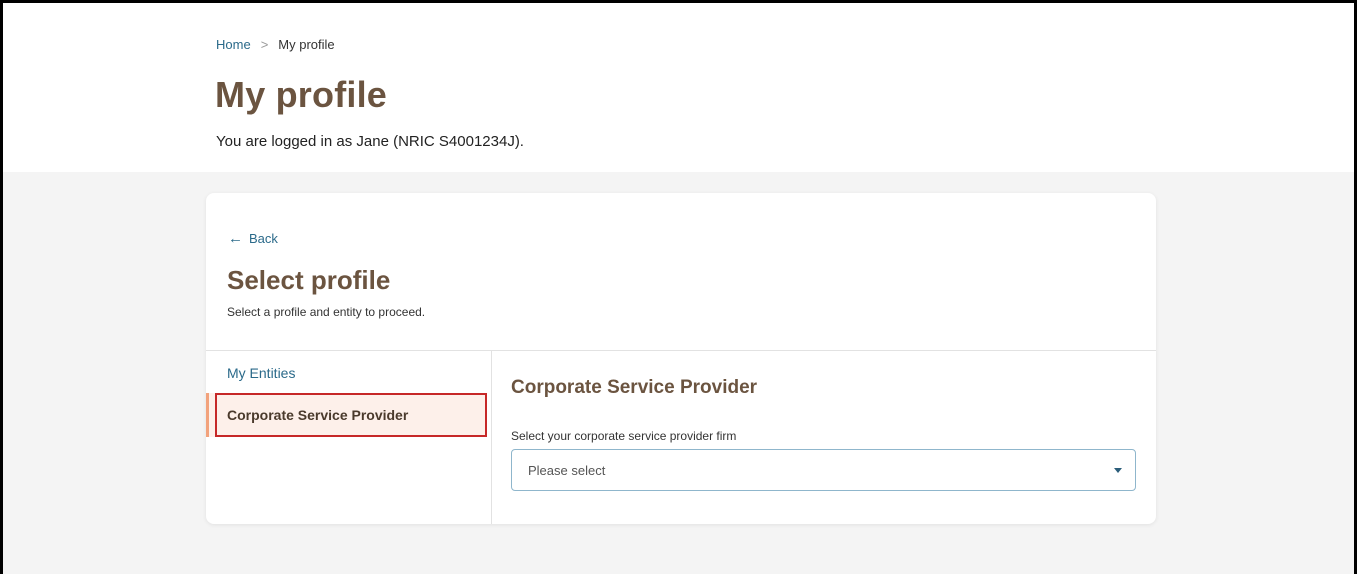 The height and width of the screenshot is (574, 1357). What do you see at coordinates (1118, 470) in the screenshot?
I see `chevron-down-icon` at bounding box center [1118, 470].